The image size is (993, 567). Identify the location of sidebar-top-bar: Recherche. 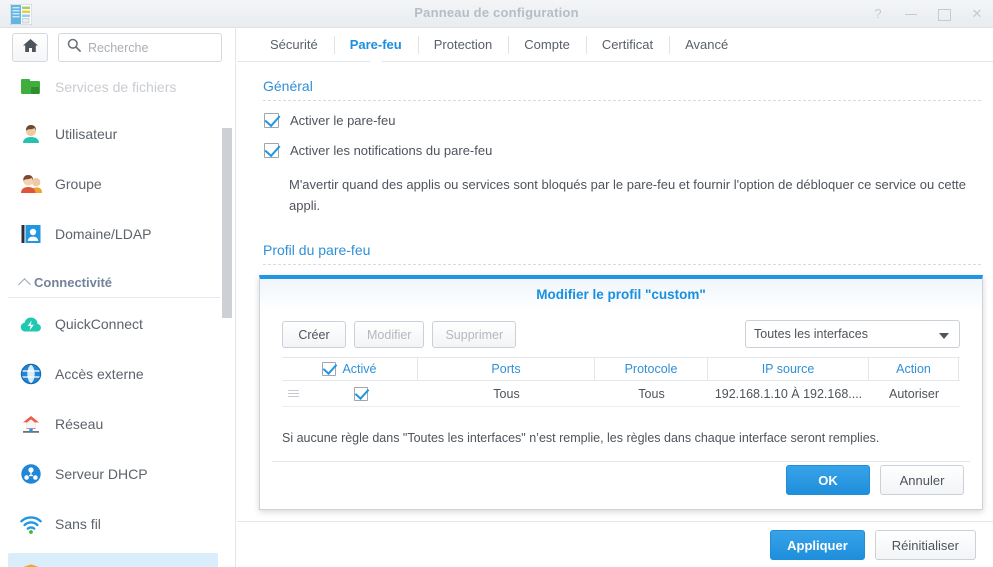
(117, 50).